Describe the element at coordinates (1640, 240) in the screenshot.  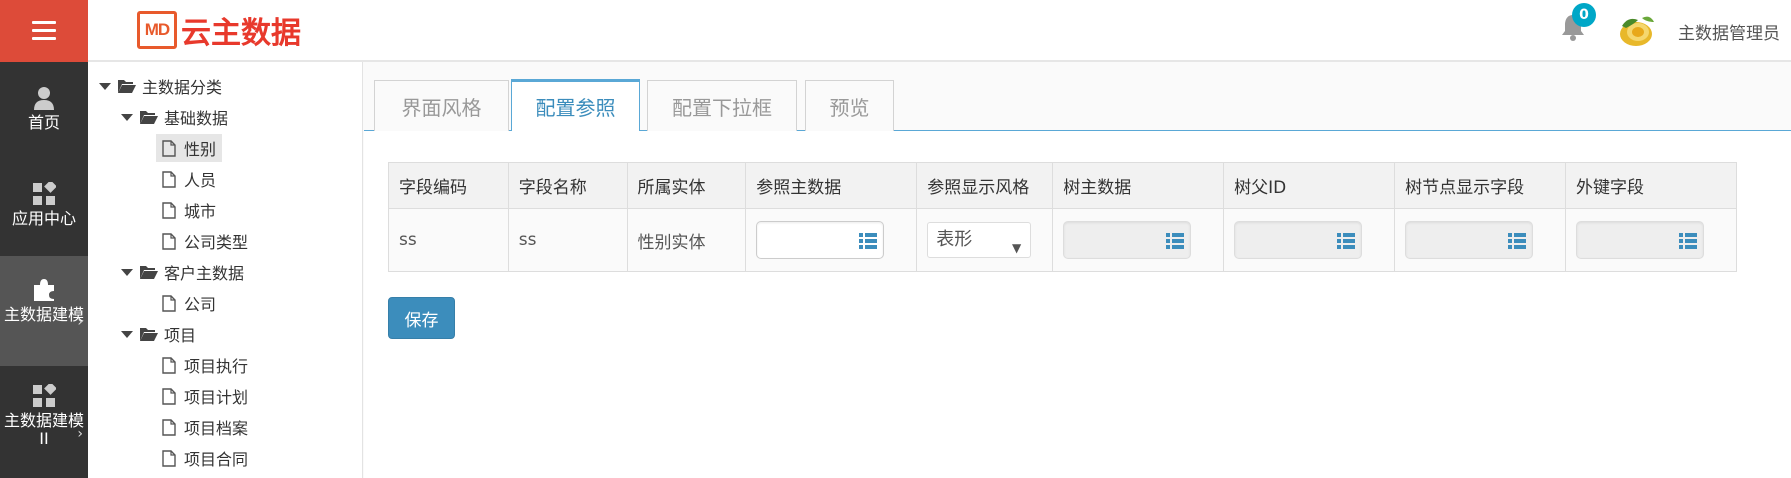
I see `foreign-key-field-input` at that location.